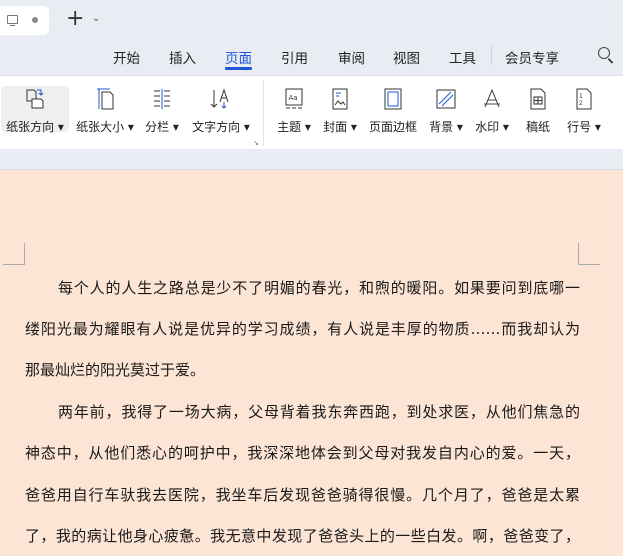 The image size is (623, 556). What do you see at coordinates (446, 99) in the screenshot?
I see `background-icon` at bounding box center [446, 99].